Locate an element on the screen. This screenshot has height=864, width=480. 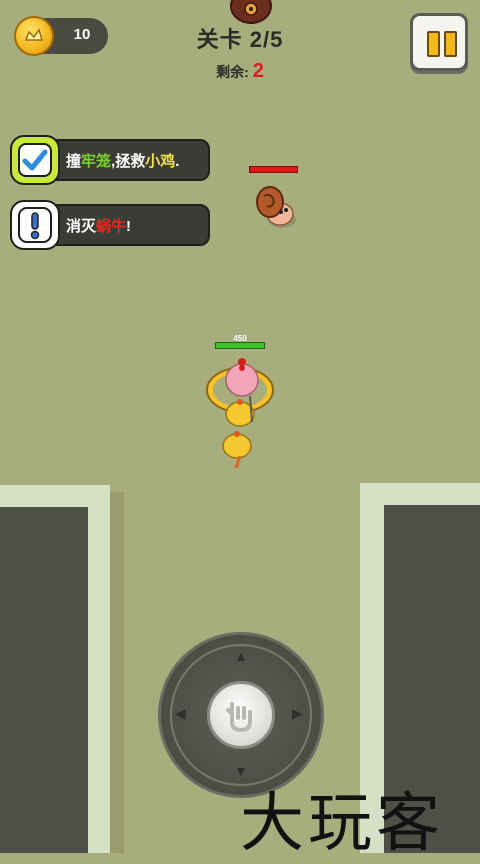
snail-enemy-icon is located at coordinates (276, 207).